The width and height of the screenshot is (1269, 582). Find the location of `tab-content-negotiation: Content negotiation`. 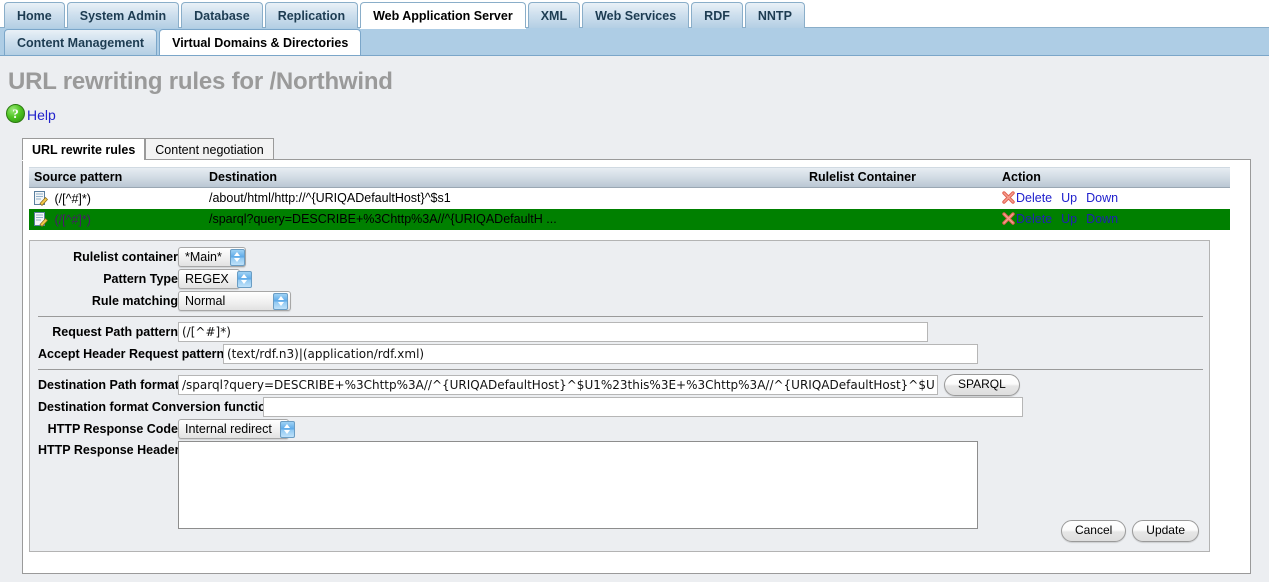

tab-content-negotiation: Content negotiation is located at coordinates (209, 149).